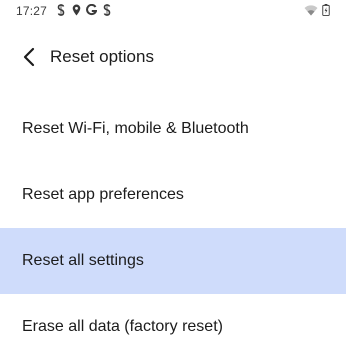 This screenshot has width=346, height=360. Describe the element at coordinates (102, 56) in the screenshot. I see `page-title: Reset options` at that location.